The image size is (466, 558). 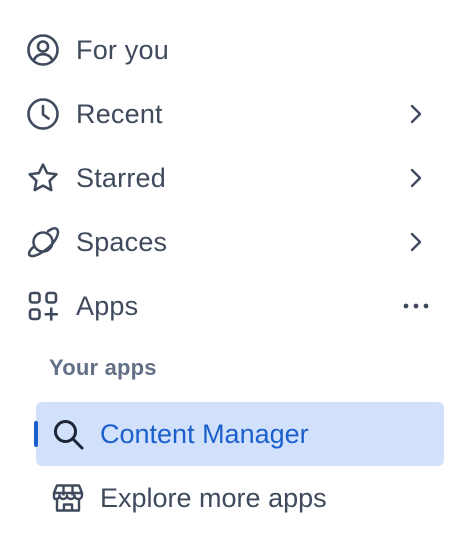 I want to click on marketplace-store-icon, so click(x=68, y=498).